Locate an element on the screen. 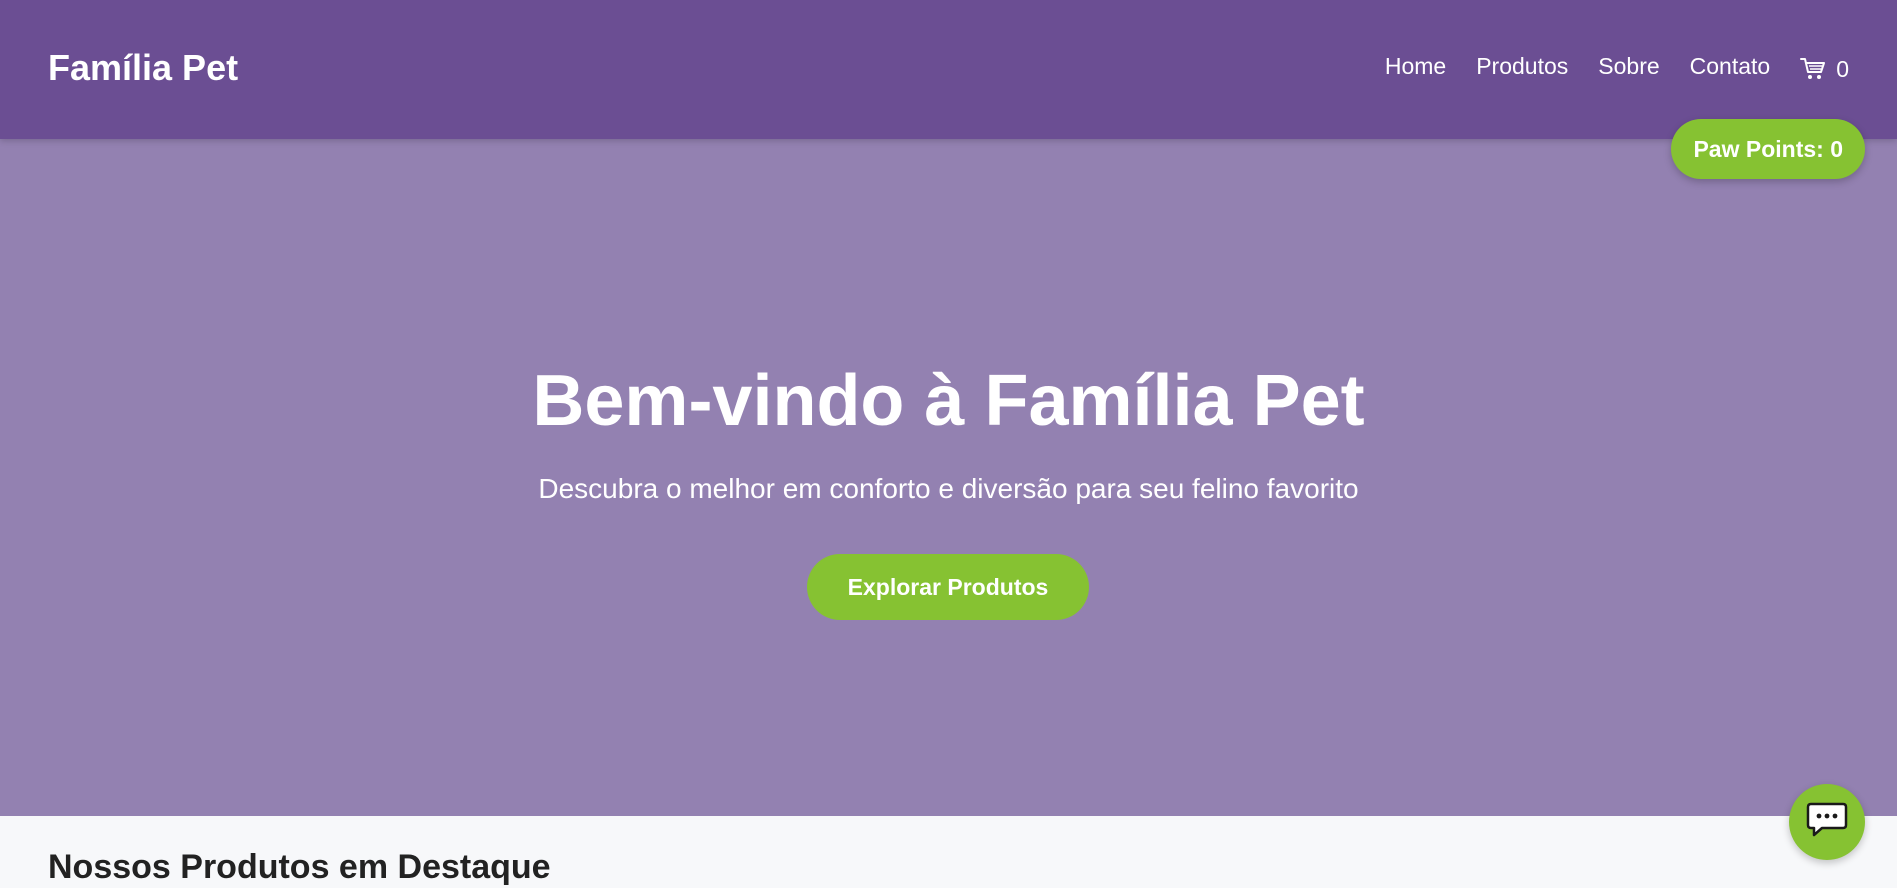 This screenshot has height=888, width=1897. cart-button: 0 is located at coordinates (1824, 69).